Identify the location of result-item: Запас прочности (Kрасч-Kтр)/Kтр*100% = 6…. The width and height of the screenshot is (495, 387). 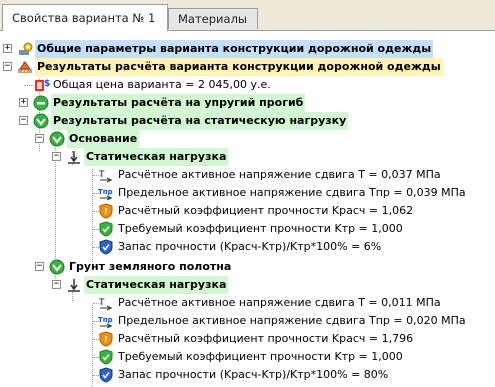
(247, 247).